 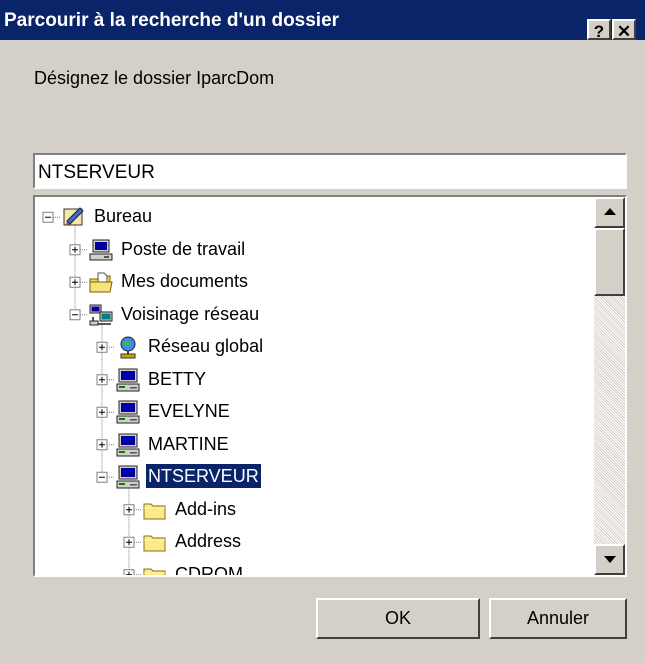 What do you see at coordinates (558, 618) in the screenshot?
I see `cancel-button: Annuler` at bounding box center [558, 618].